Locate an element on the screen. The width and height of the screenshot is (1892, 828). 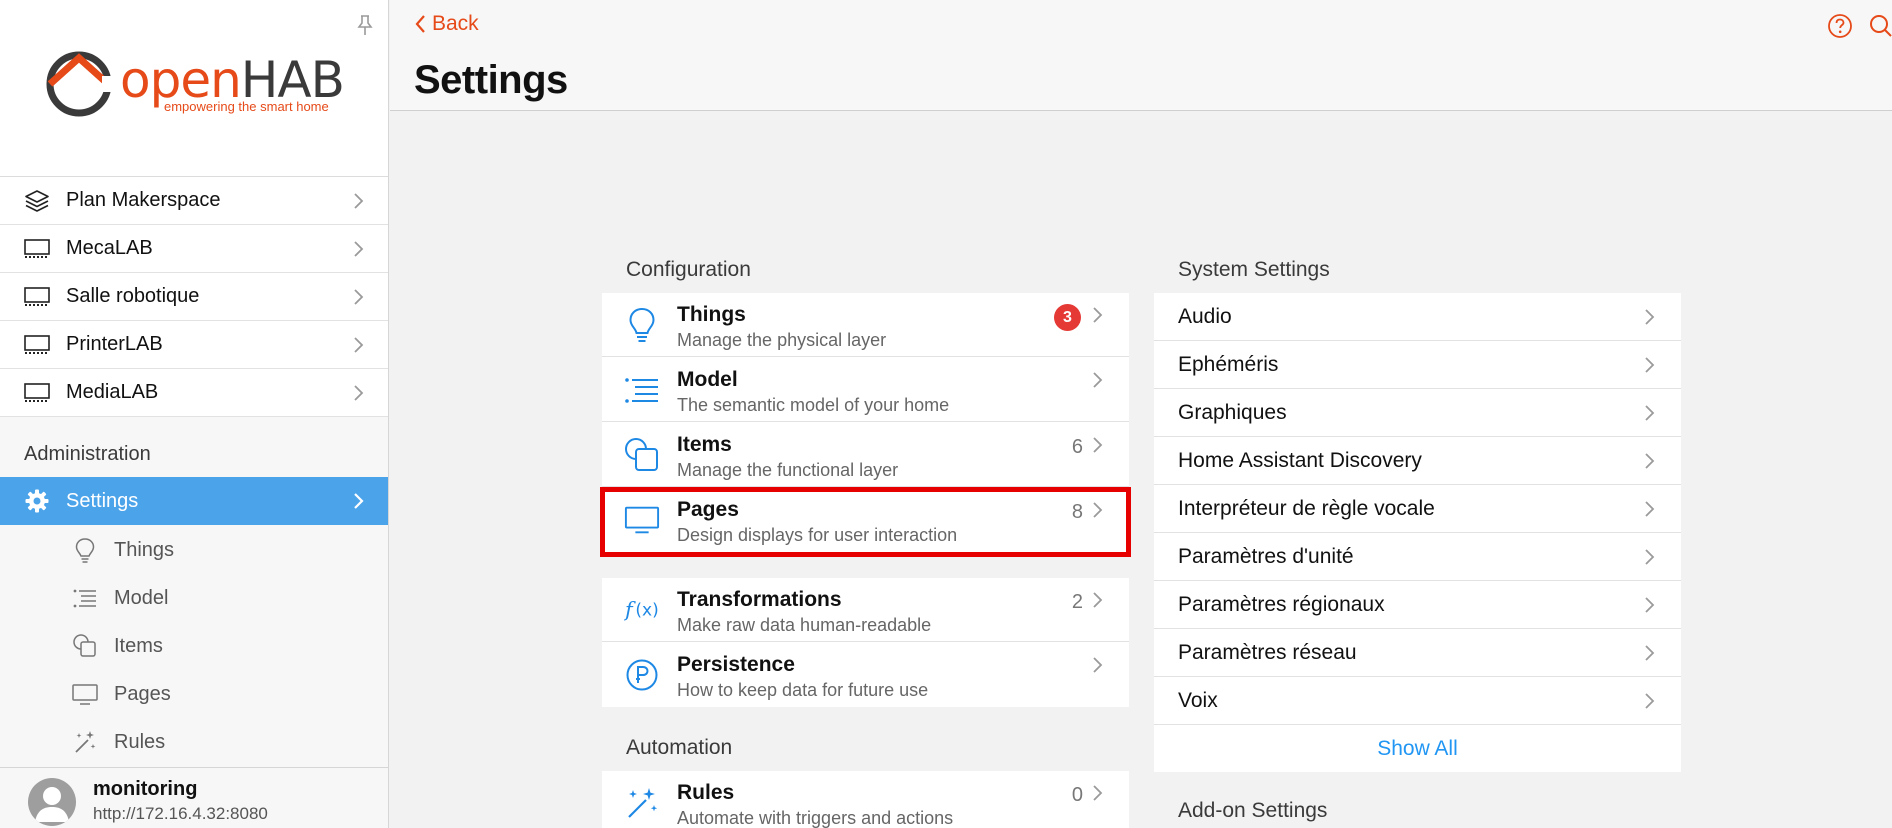
things-count-badge: 3 is located at coordinates (1067, 317).